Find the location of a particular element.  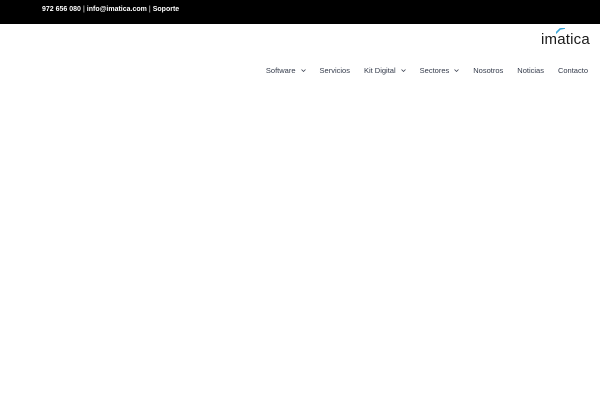

contact-info: 972 656 080 | info@imatica.com | Soporte is located at coordinates (110, 9).